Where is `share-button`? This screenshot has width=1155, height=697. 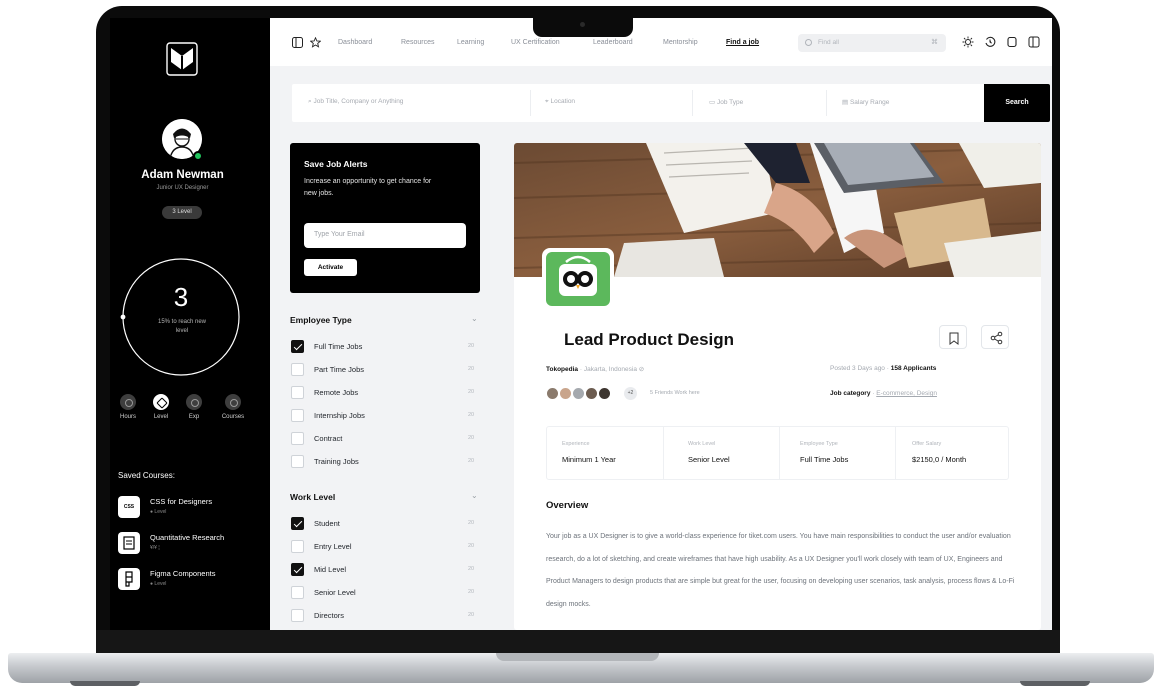
share-button is located at coordinates (995, 337).